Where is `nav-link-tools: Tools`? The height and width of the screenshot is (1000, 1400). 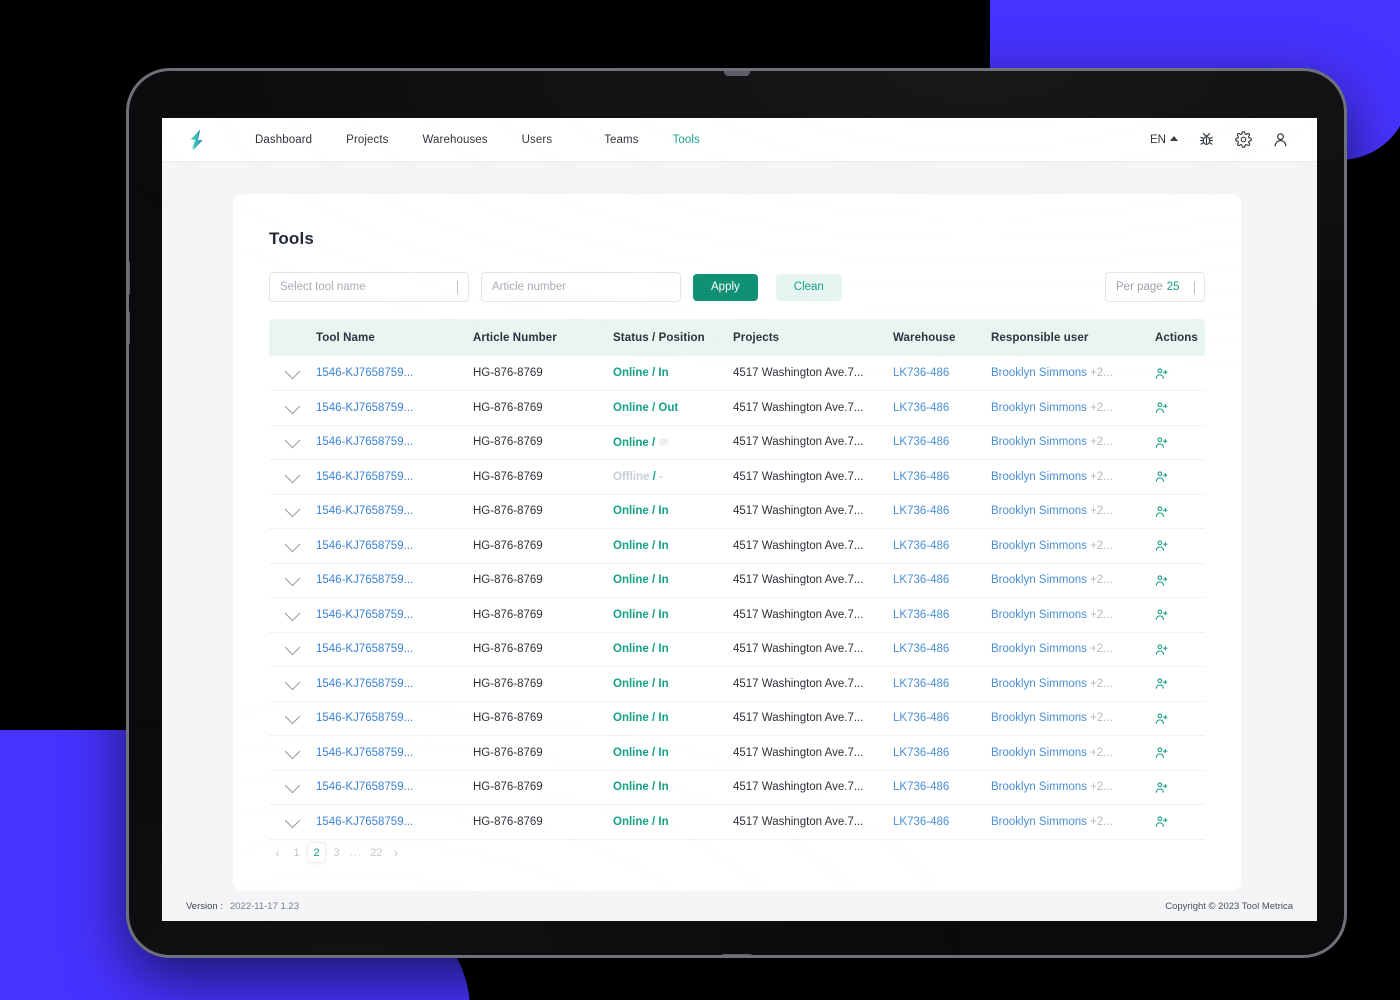
nav-link-tools: Tools is located at coordinates (686, 140).